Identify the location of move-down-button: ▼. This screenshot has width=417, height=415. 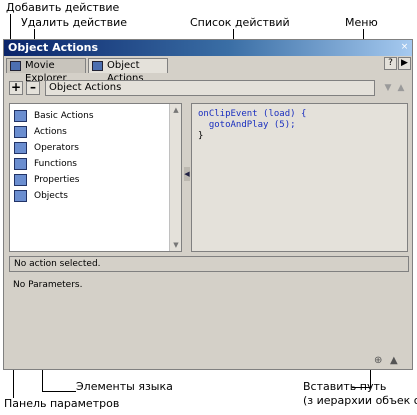
(388, 88).